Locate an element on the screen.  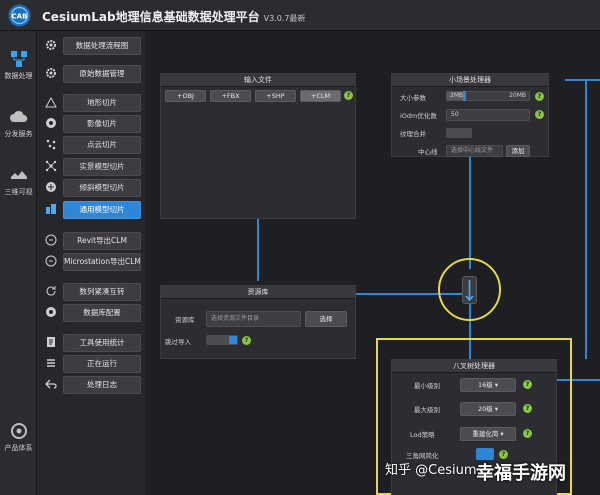
panel-title: 资源库 is located at coordinates (258, 292).